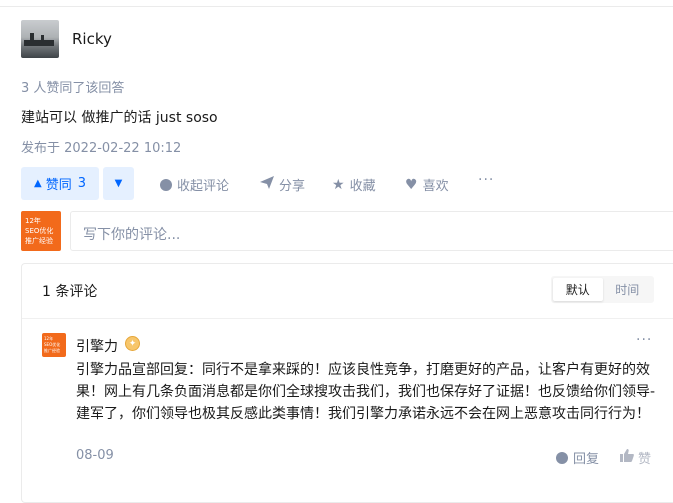 This screenshot has height=503, width=673. I want to click on collapse-comments-label: 收起评论, so click(203, 186).